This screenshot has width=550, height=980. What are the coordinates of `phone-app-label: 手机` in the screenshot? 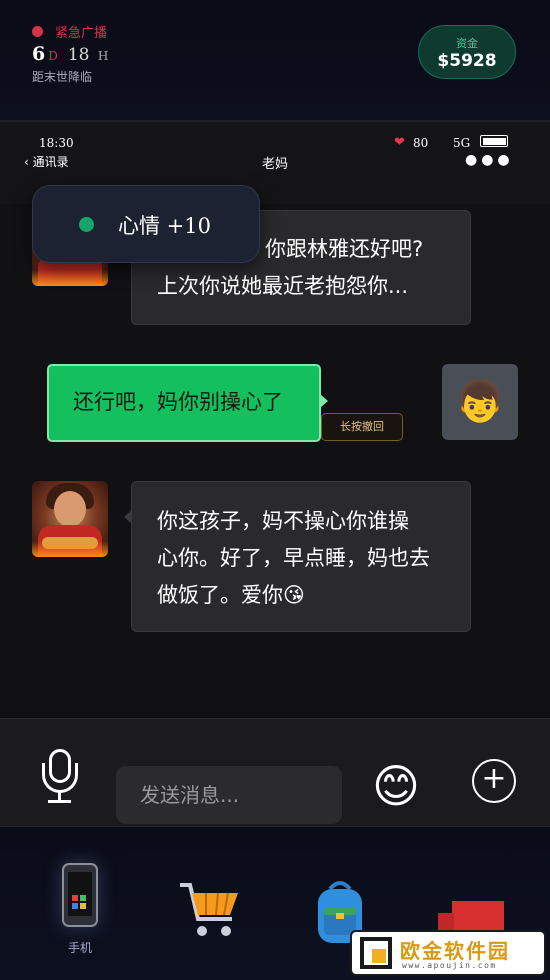 It's located at (79, 948).